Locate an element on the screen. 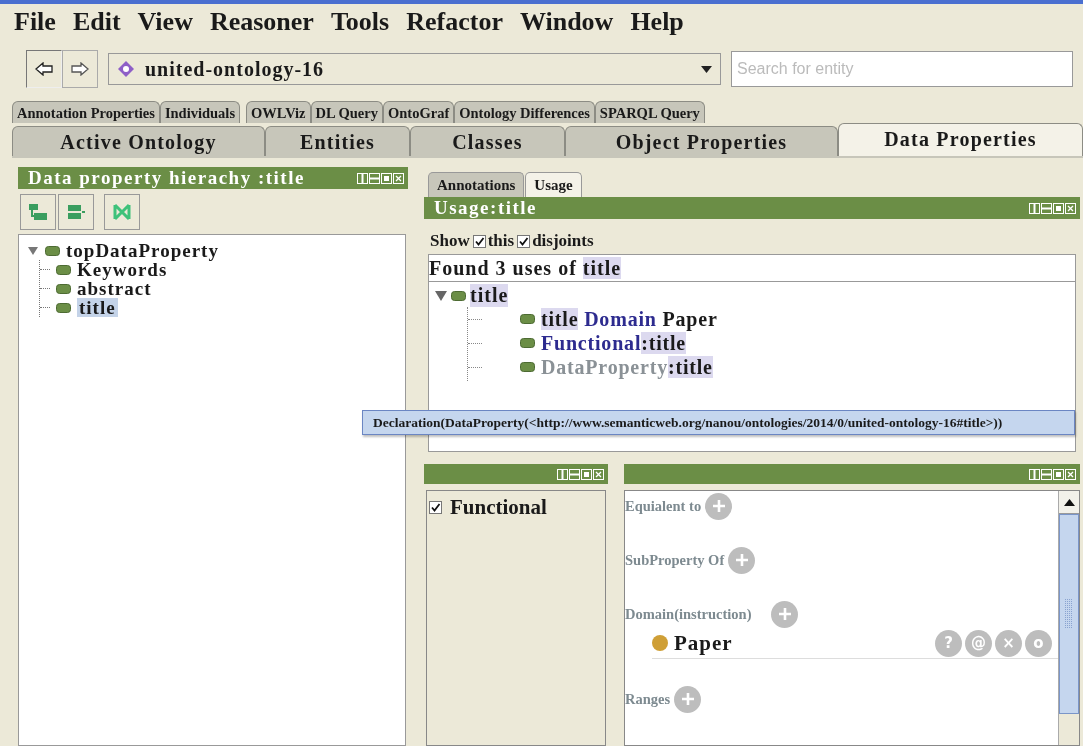 The image size is (1083, 746). section-label: Domain(instruction) is located at coordinates (688, 614).